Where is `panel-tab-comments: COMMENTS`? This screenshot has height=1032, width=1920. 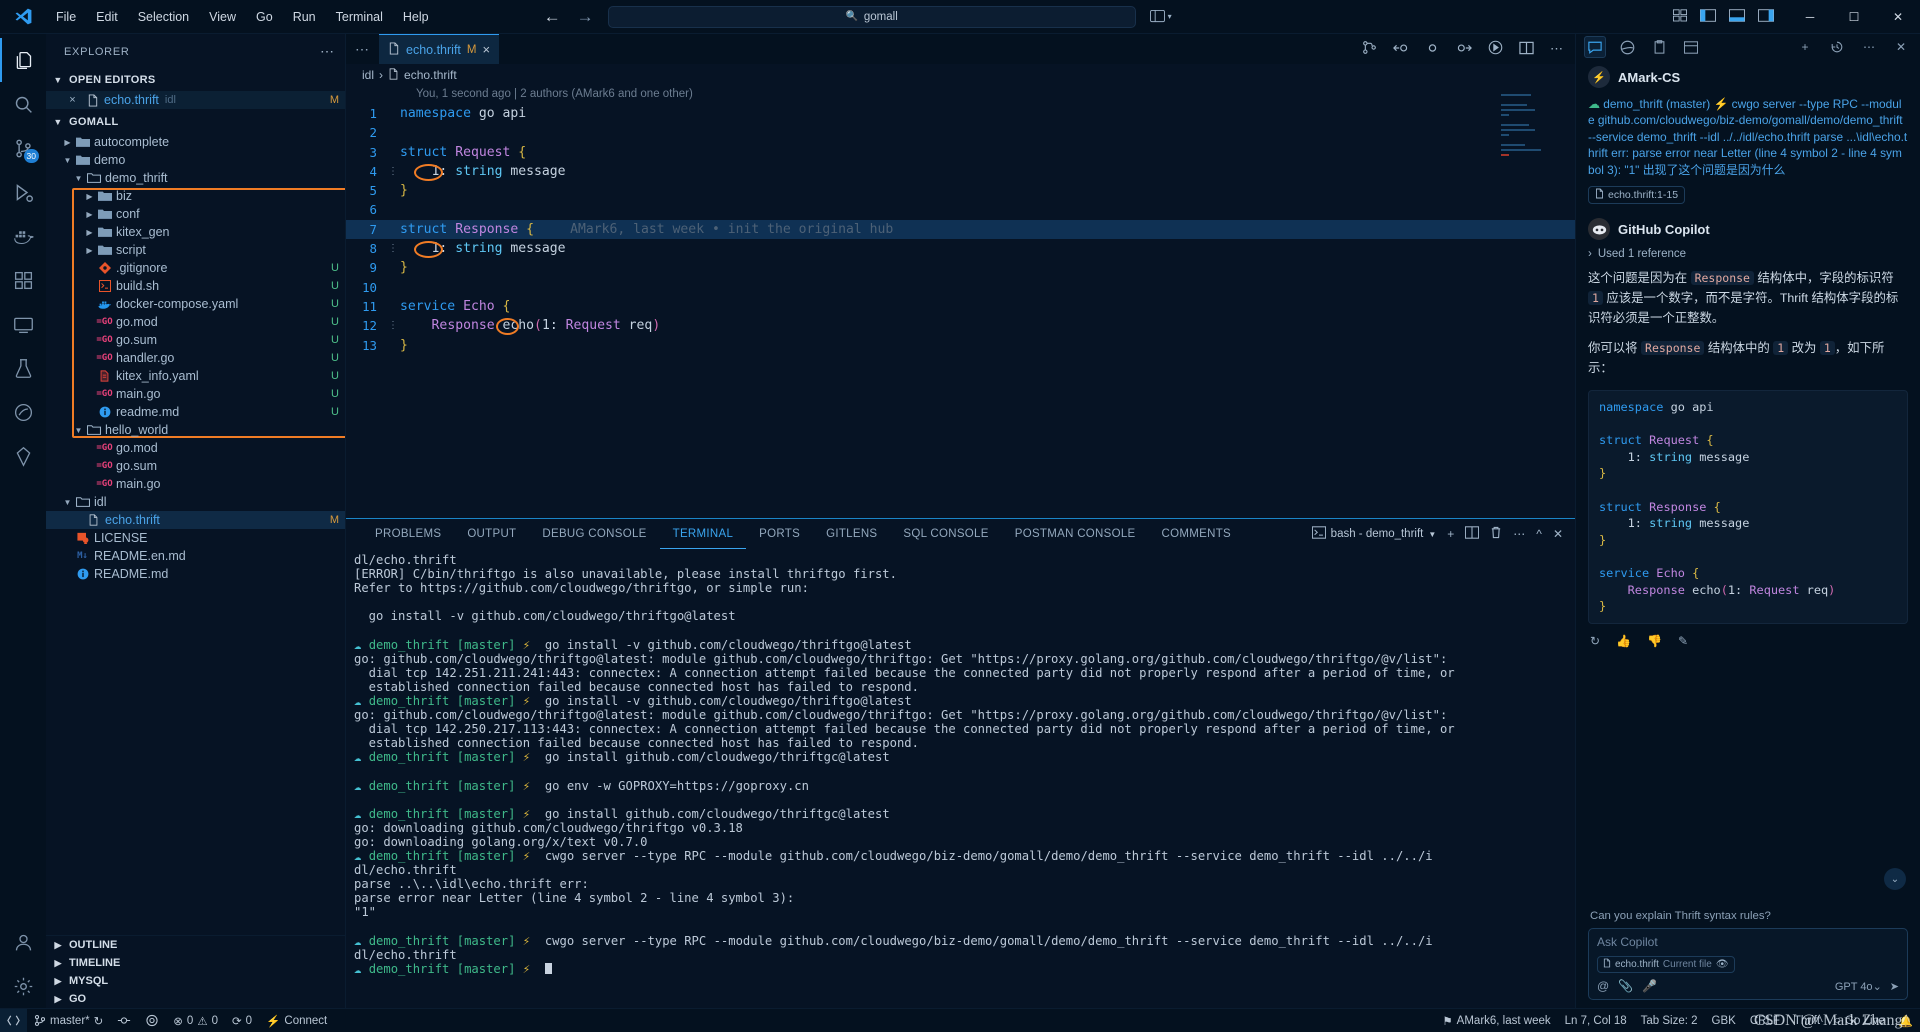 panel-tab-comments: COMMENTS is located at coordinates (1196, 534).